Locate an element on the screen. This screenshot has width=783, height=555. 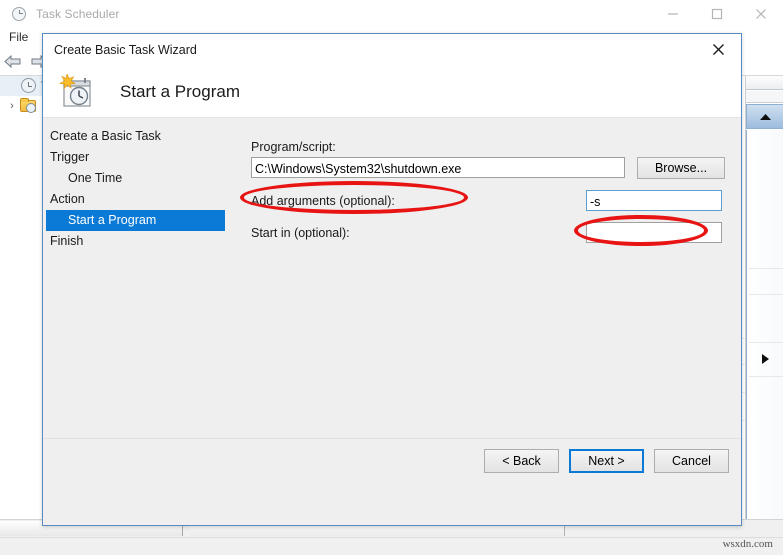
wizard-step-create-a-basic-task: Create a Basic Task is located at coordinates (161, 136).